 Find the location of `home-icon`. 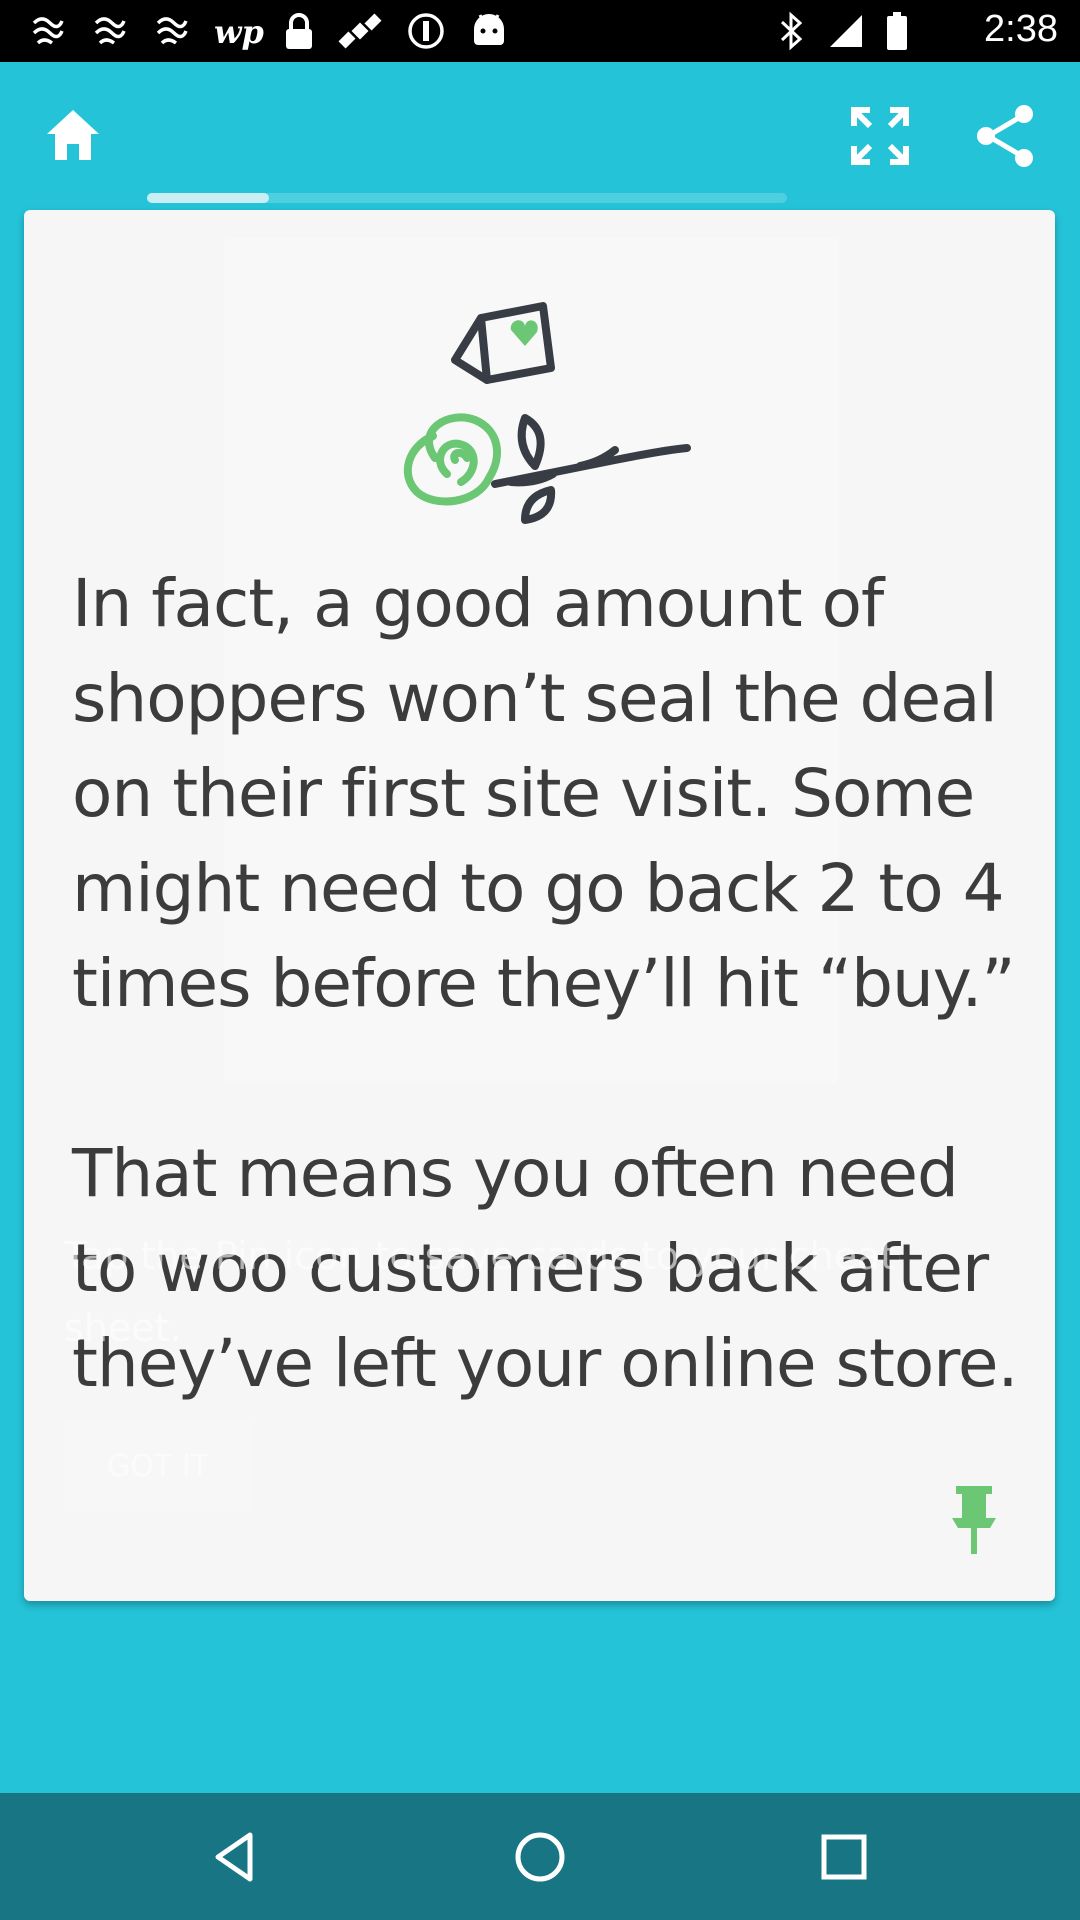

home-icon is located at coordinates (73, 136).